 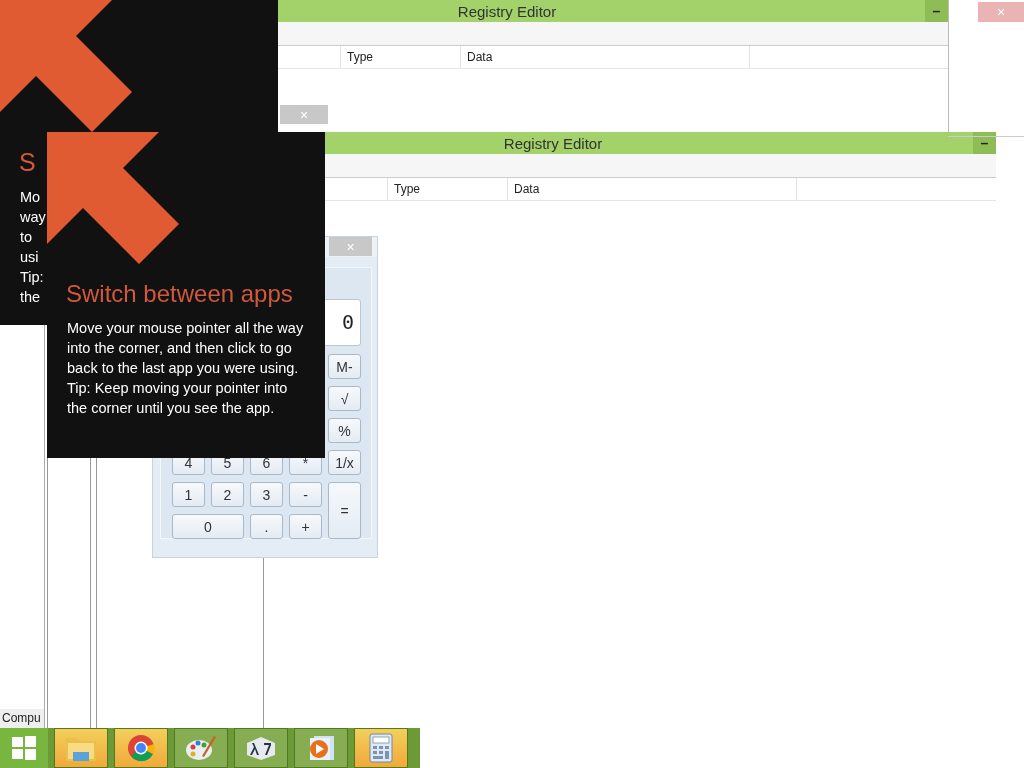 I want to click on palette-icon, so click(x=201, y=748).